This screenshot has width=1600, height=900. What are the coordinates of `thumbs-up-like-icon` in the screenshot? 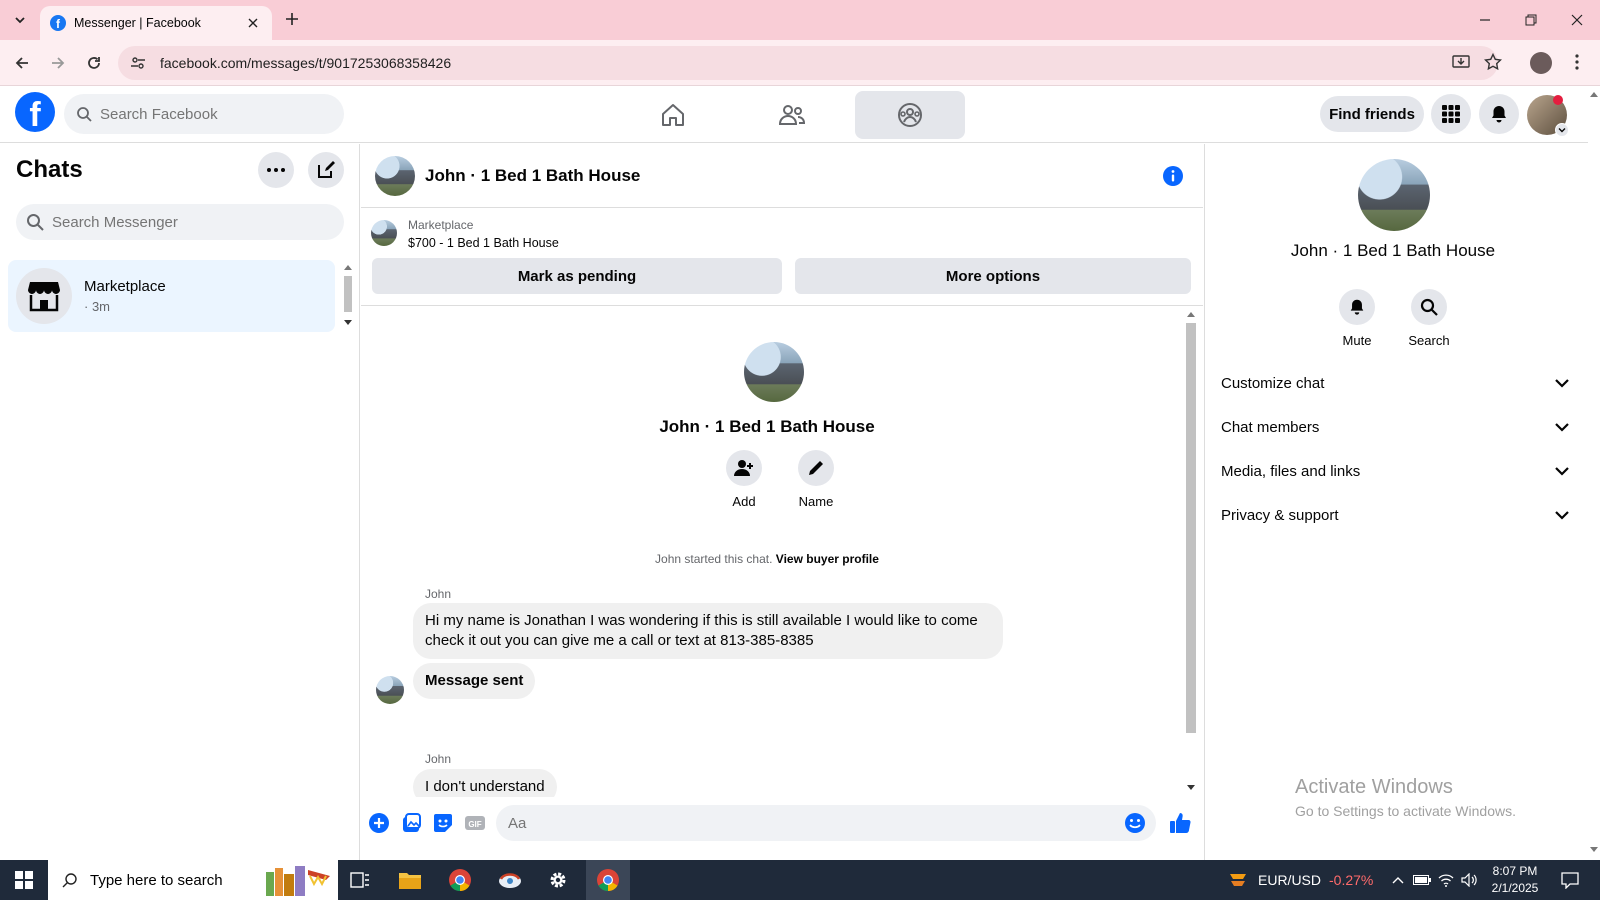 It's located at (1180, 823).